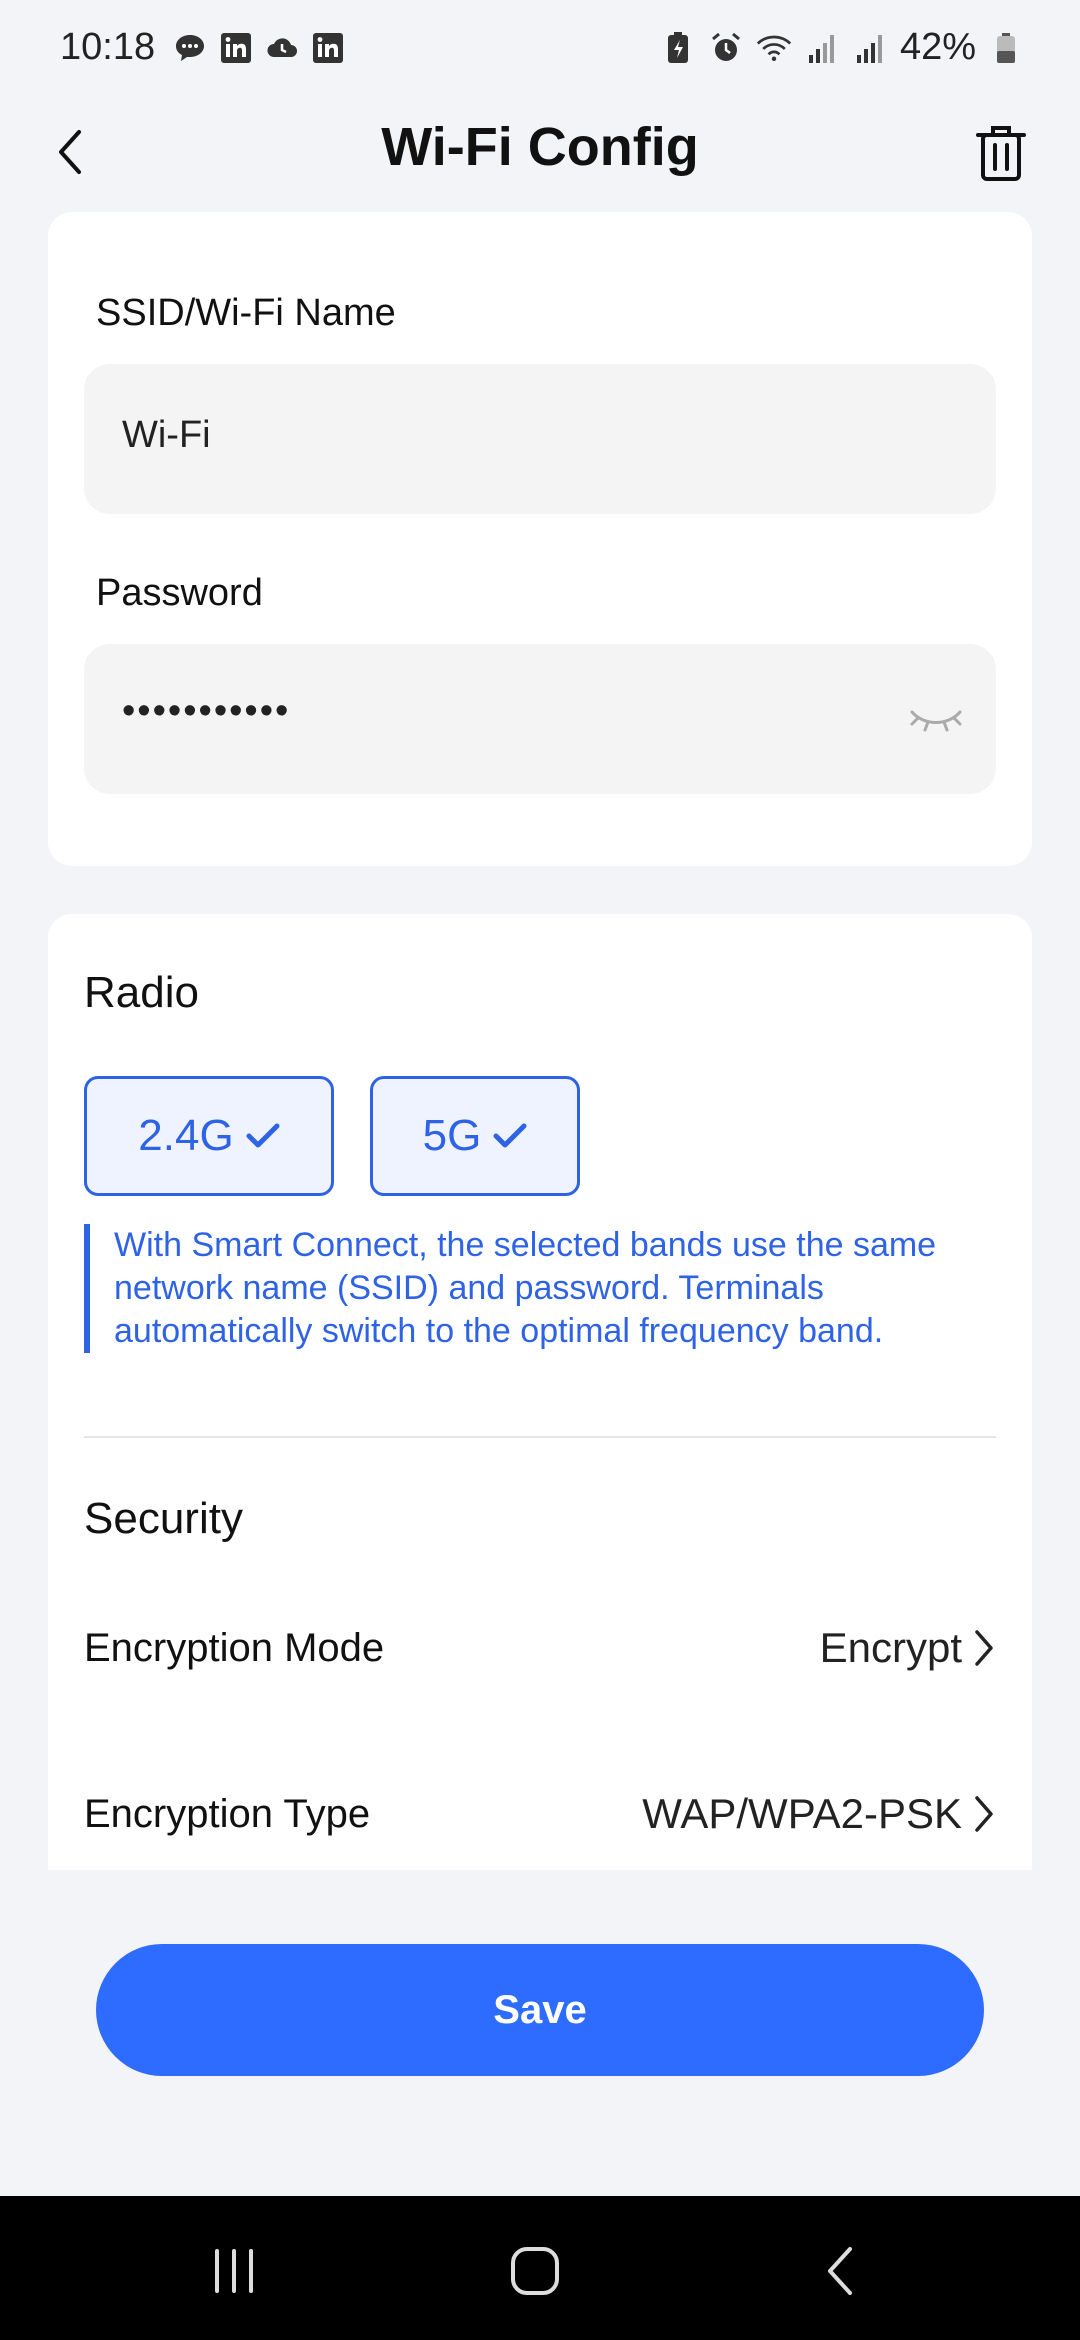  I want to click on ssid-input: Wi-Fi, so click(540, 439).